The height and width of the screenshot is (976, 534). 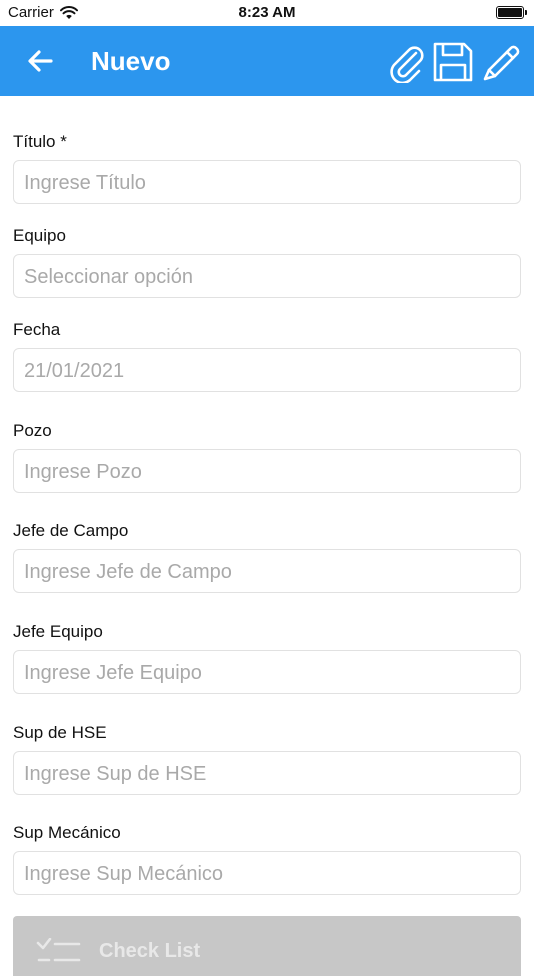 What do you see at coordinates (131, 61) in the screenshot?
I see `page-title: Nuevo` at bounding box center [131, 61].